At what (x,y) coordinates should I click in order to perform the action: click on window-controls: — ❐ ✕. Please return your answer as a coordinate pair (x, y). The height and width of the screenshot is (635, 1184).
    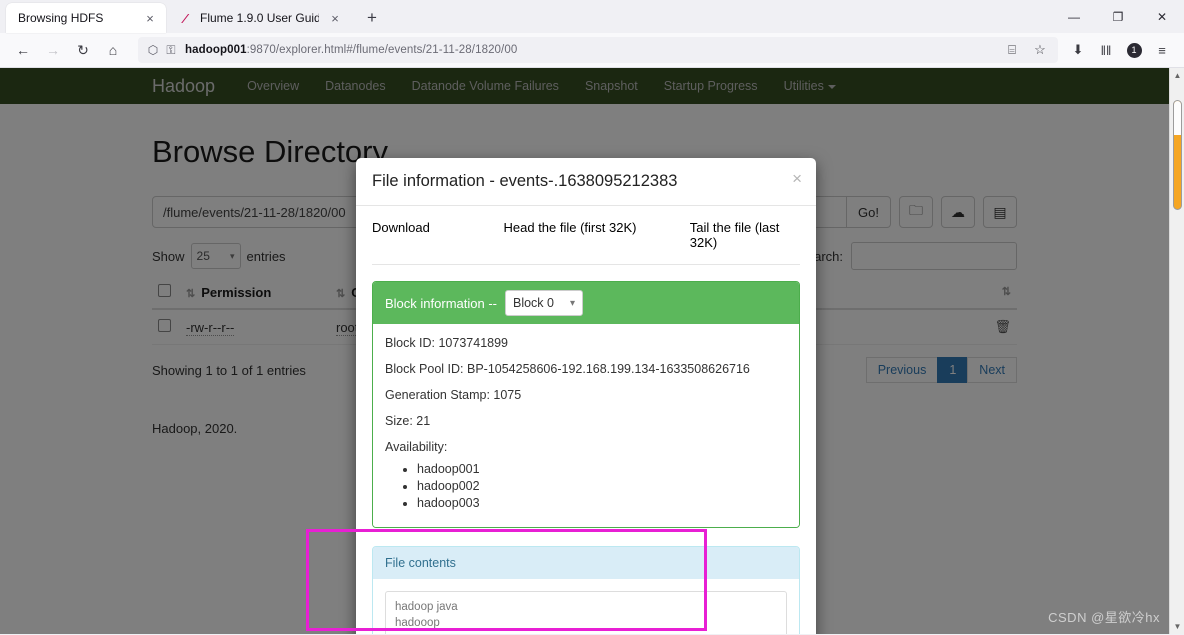
    Looking at the image, I should click on (1118, 16).